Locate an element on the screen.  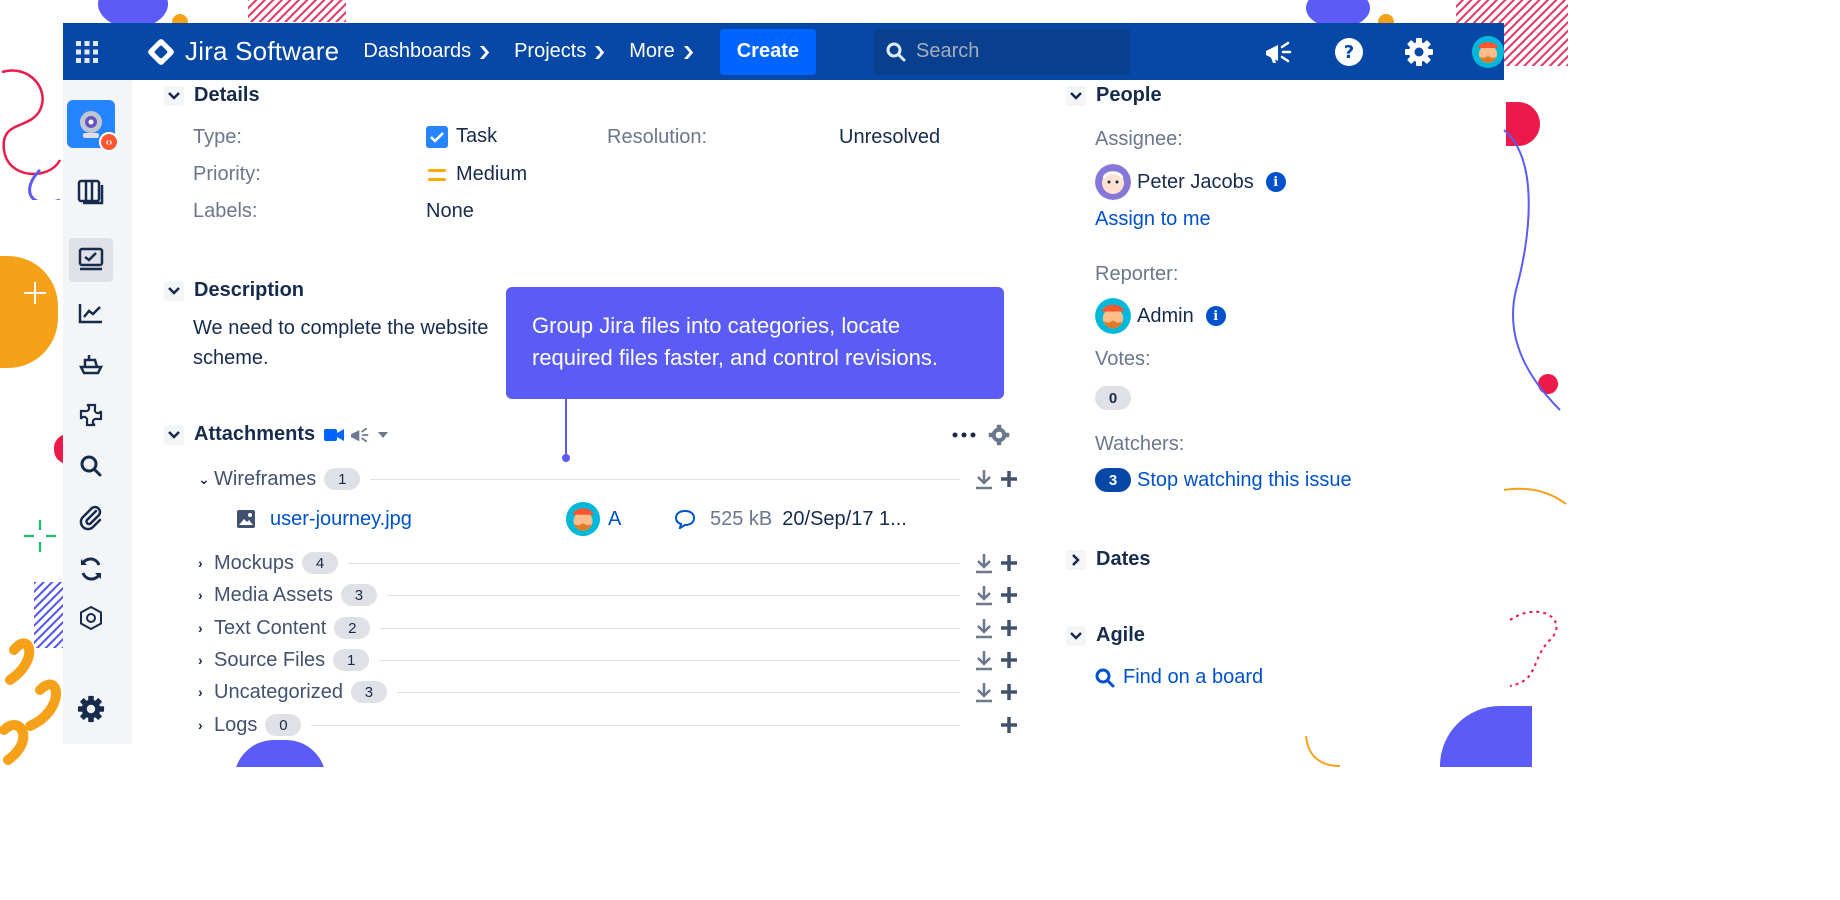
description-text: We need to complete the website scheme. is located at coordinates (363, 343).